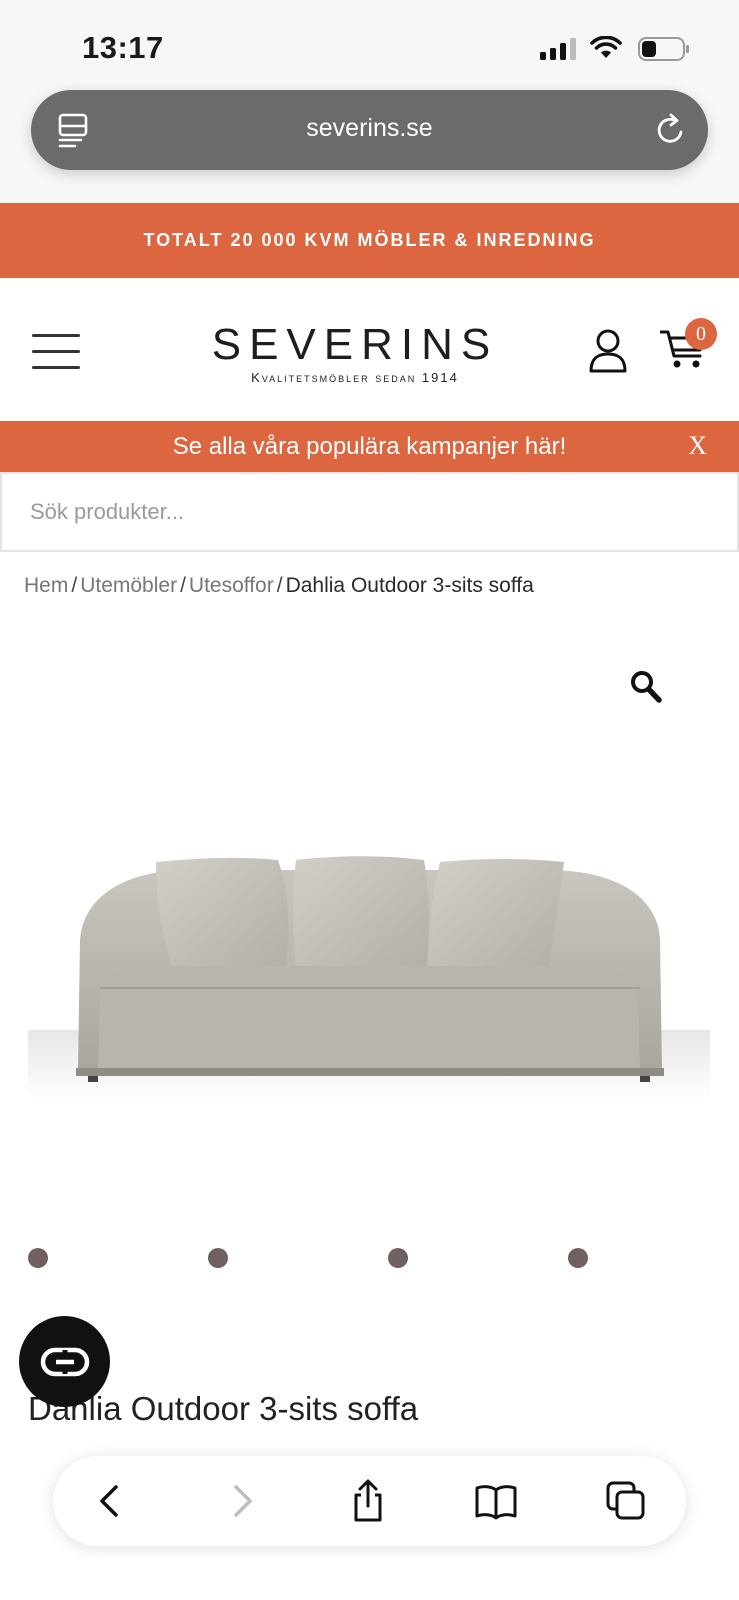  I want to click on browser-address-area: severins.se, so click(369, 145).